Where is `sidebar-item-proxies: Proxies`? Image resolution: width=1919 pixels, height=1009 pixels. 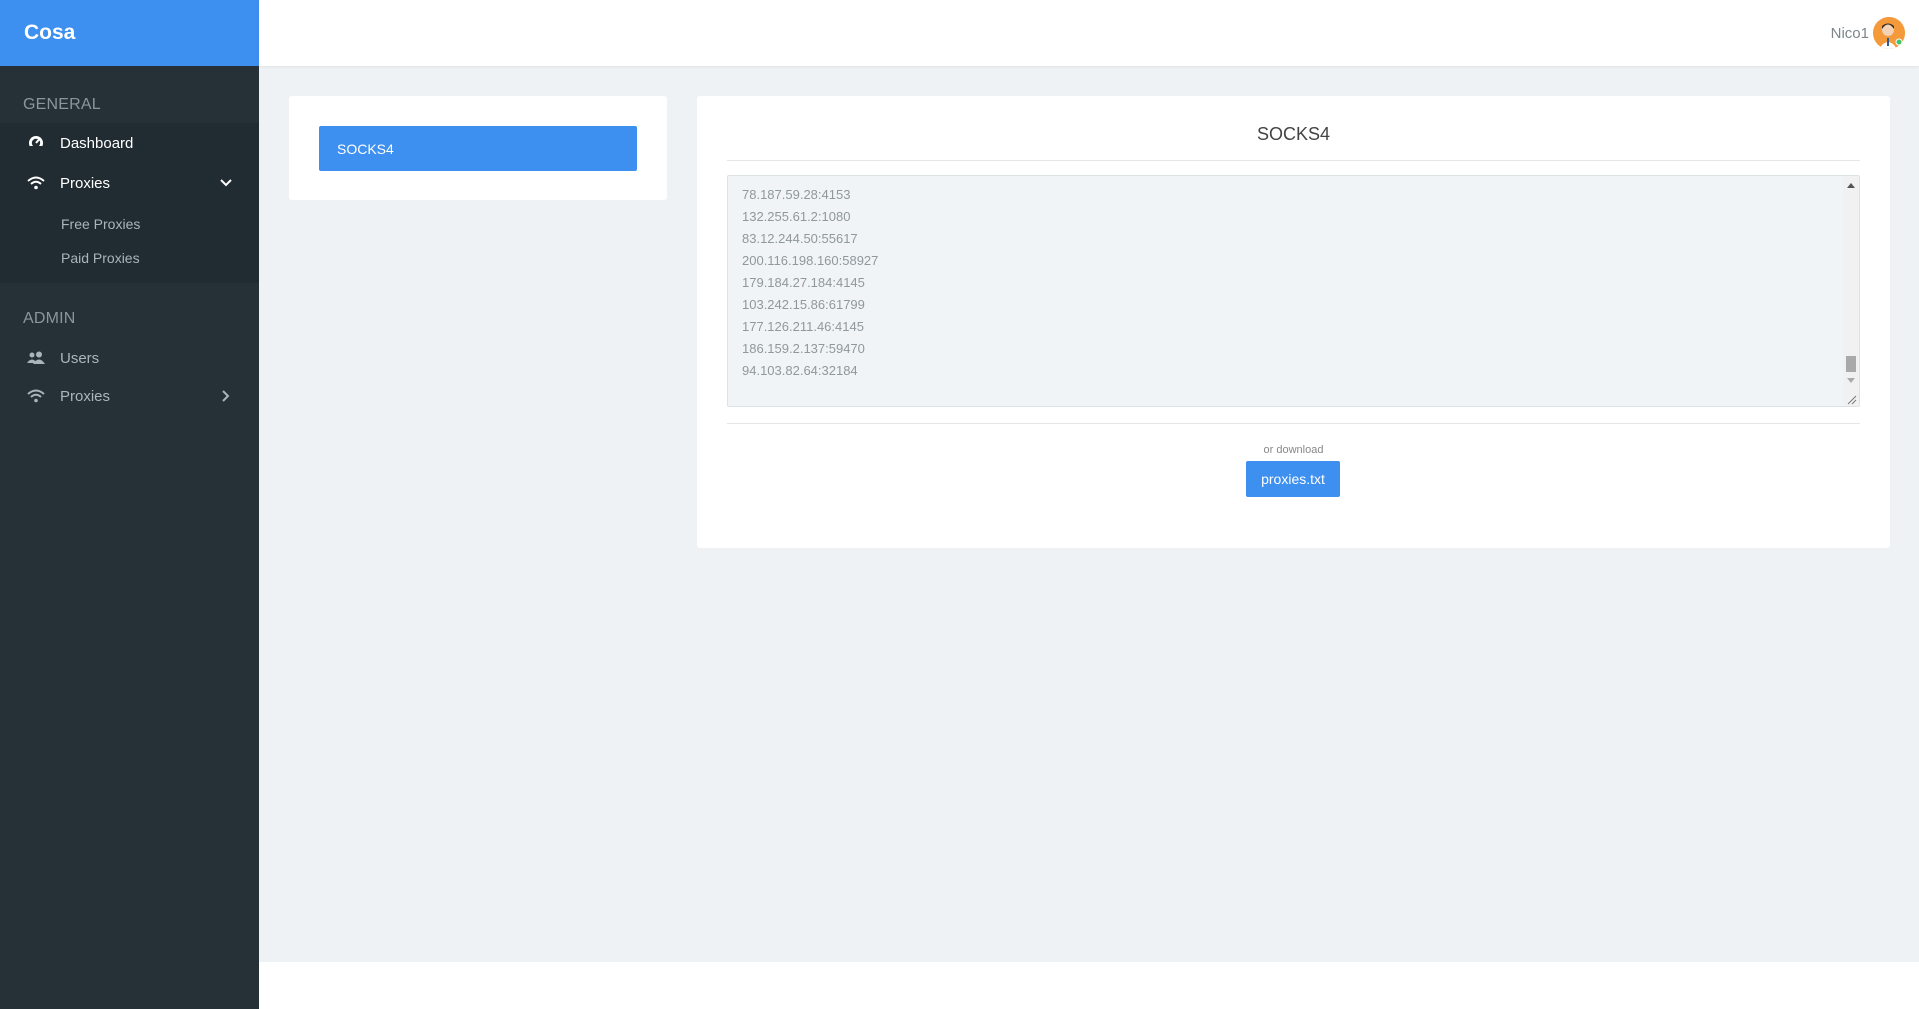 sidebar-item-proxies: Proxies is located at coordinates (129, 183).